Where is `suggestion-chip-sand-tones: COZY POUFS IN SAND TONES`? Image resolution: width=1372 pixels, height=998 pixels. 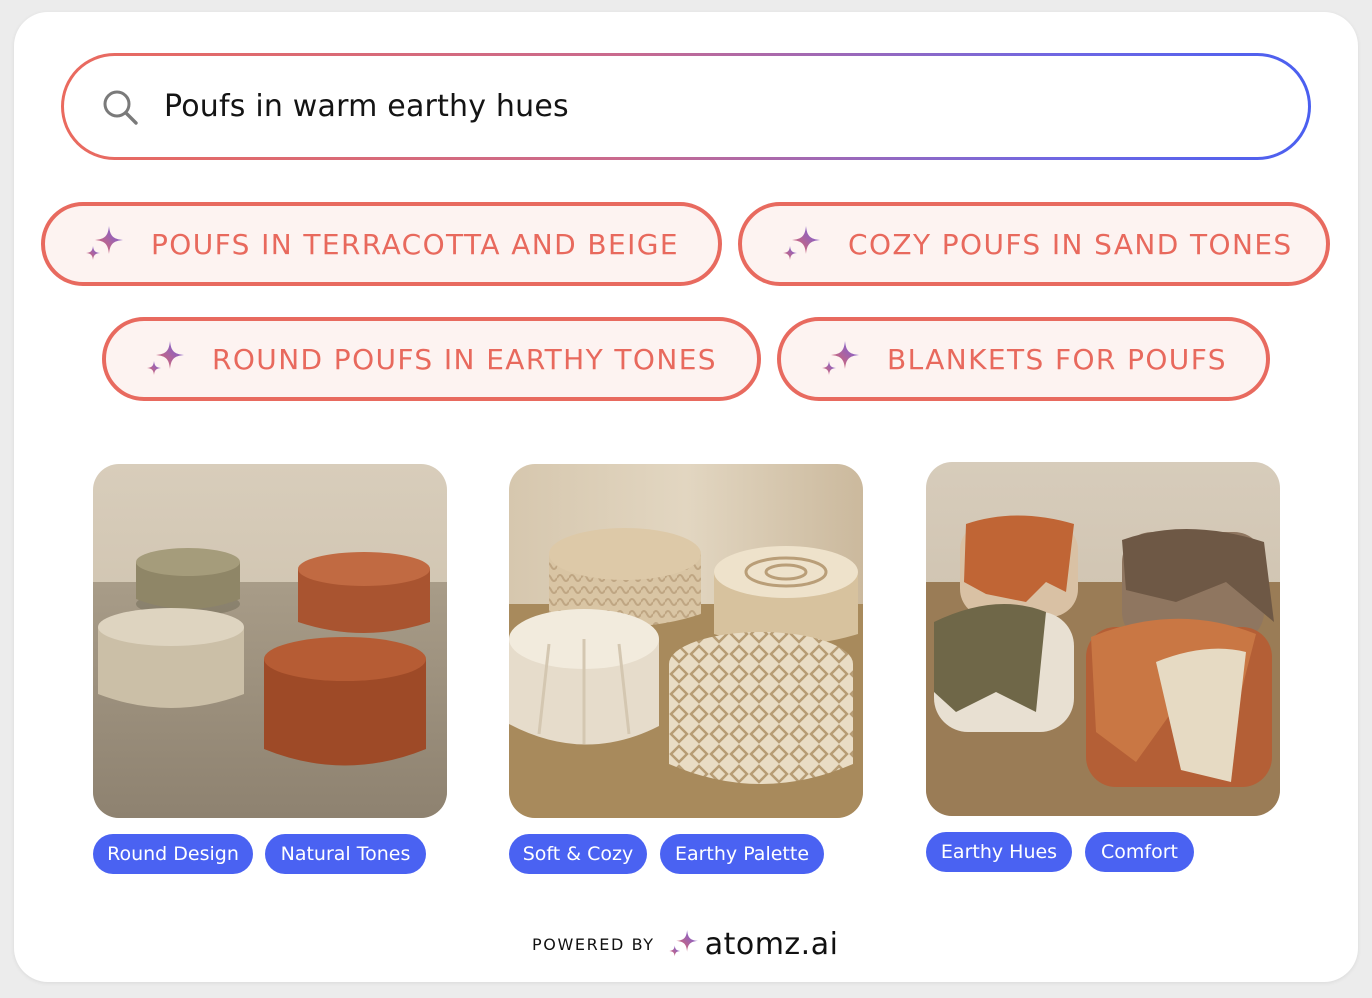 suggestion-chip-sand-tones: COZY POUFS IN SAND TONES is located at coordinates (1034, 244).